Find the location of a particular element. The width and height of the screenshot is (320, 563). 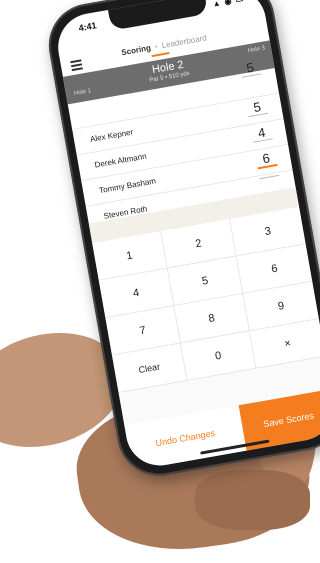

player-name: Tommy Basham is located at coordinates (127, 186).